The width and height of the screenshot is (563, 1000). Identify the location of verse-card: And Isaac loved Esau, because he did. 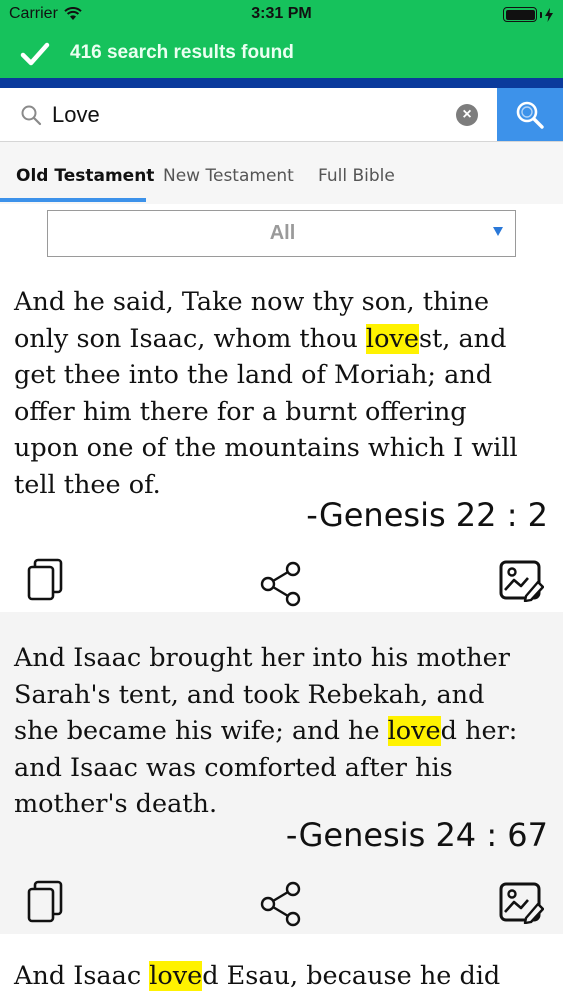
(281, 967).